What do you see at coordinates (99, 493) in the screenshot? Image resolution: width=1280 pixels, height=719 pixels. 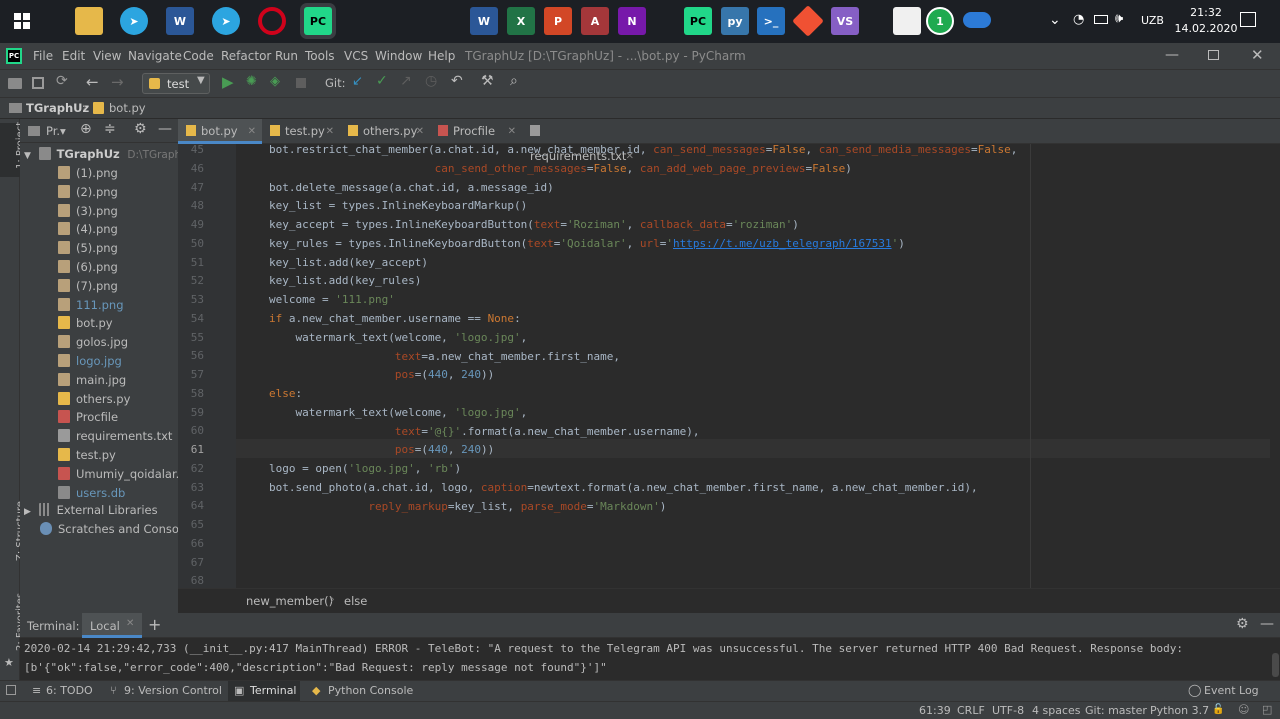 I see `project-file: users.db` at bounding box center [99, 493].